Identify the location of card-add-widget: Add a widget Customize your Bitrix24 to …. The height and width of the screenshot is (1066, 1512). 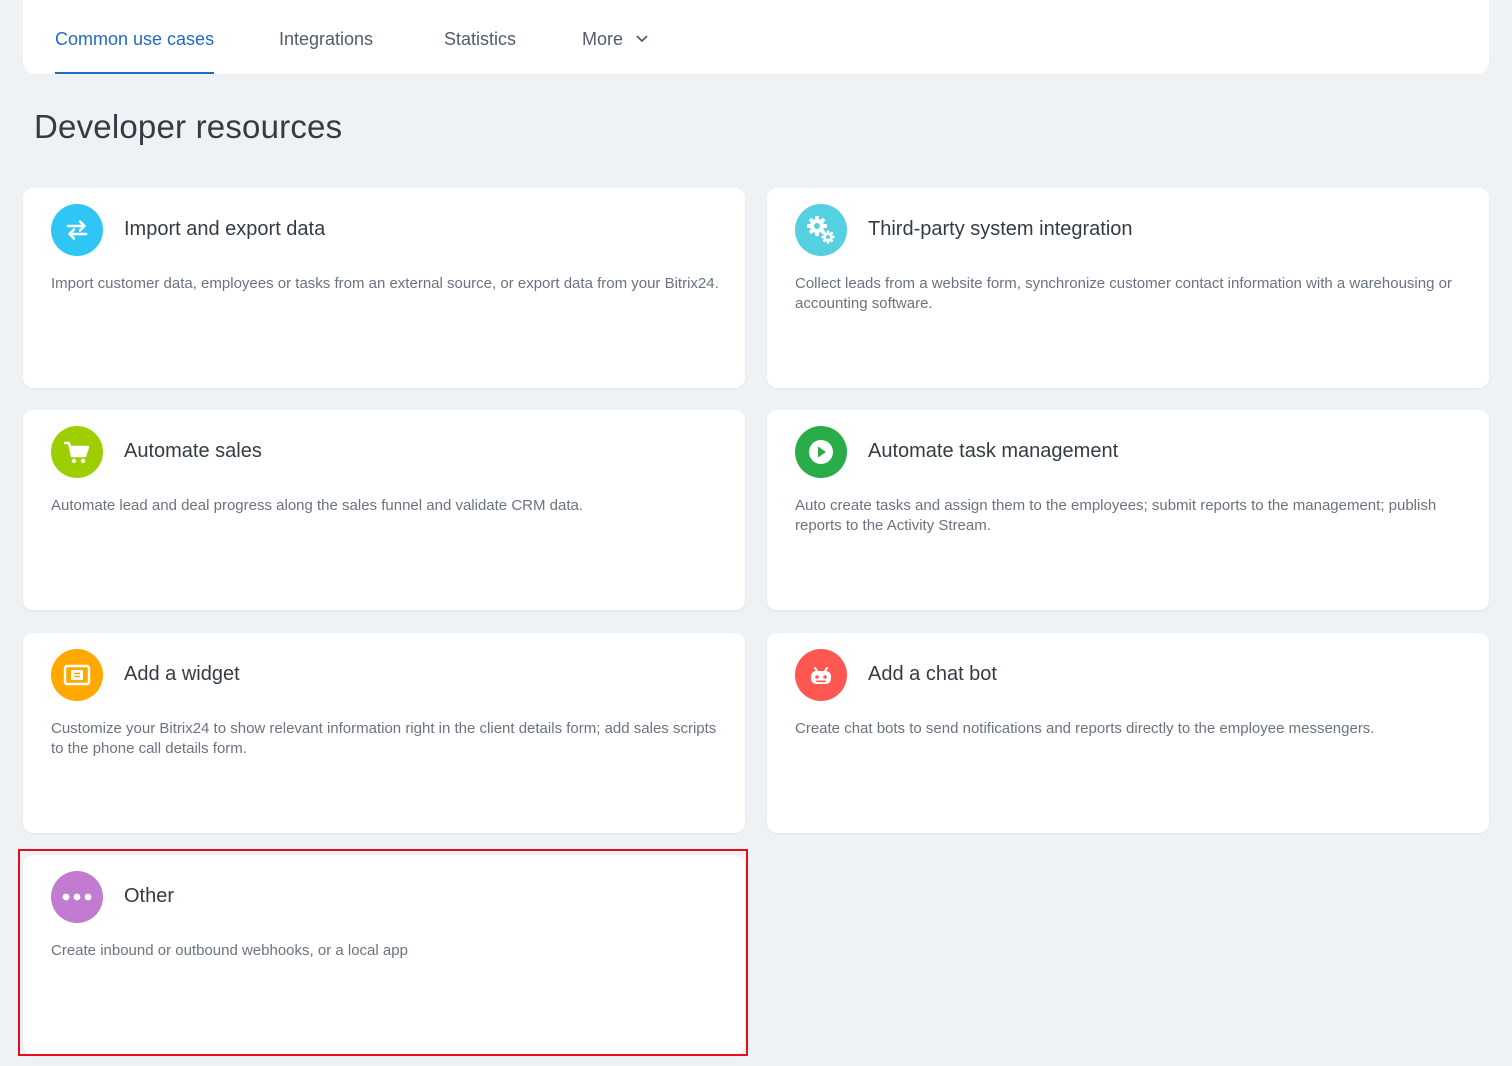
(384, 733).